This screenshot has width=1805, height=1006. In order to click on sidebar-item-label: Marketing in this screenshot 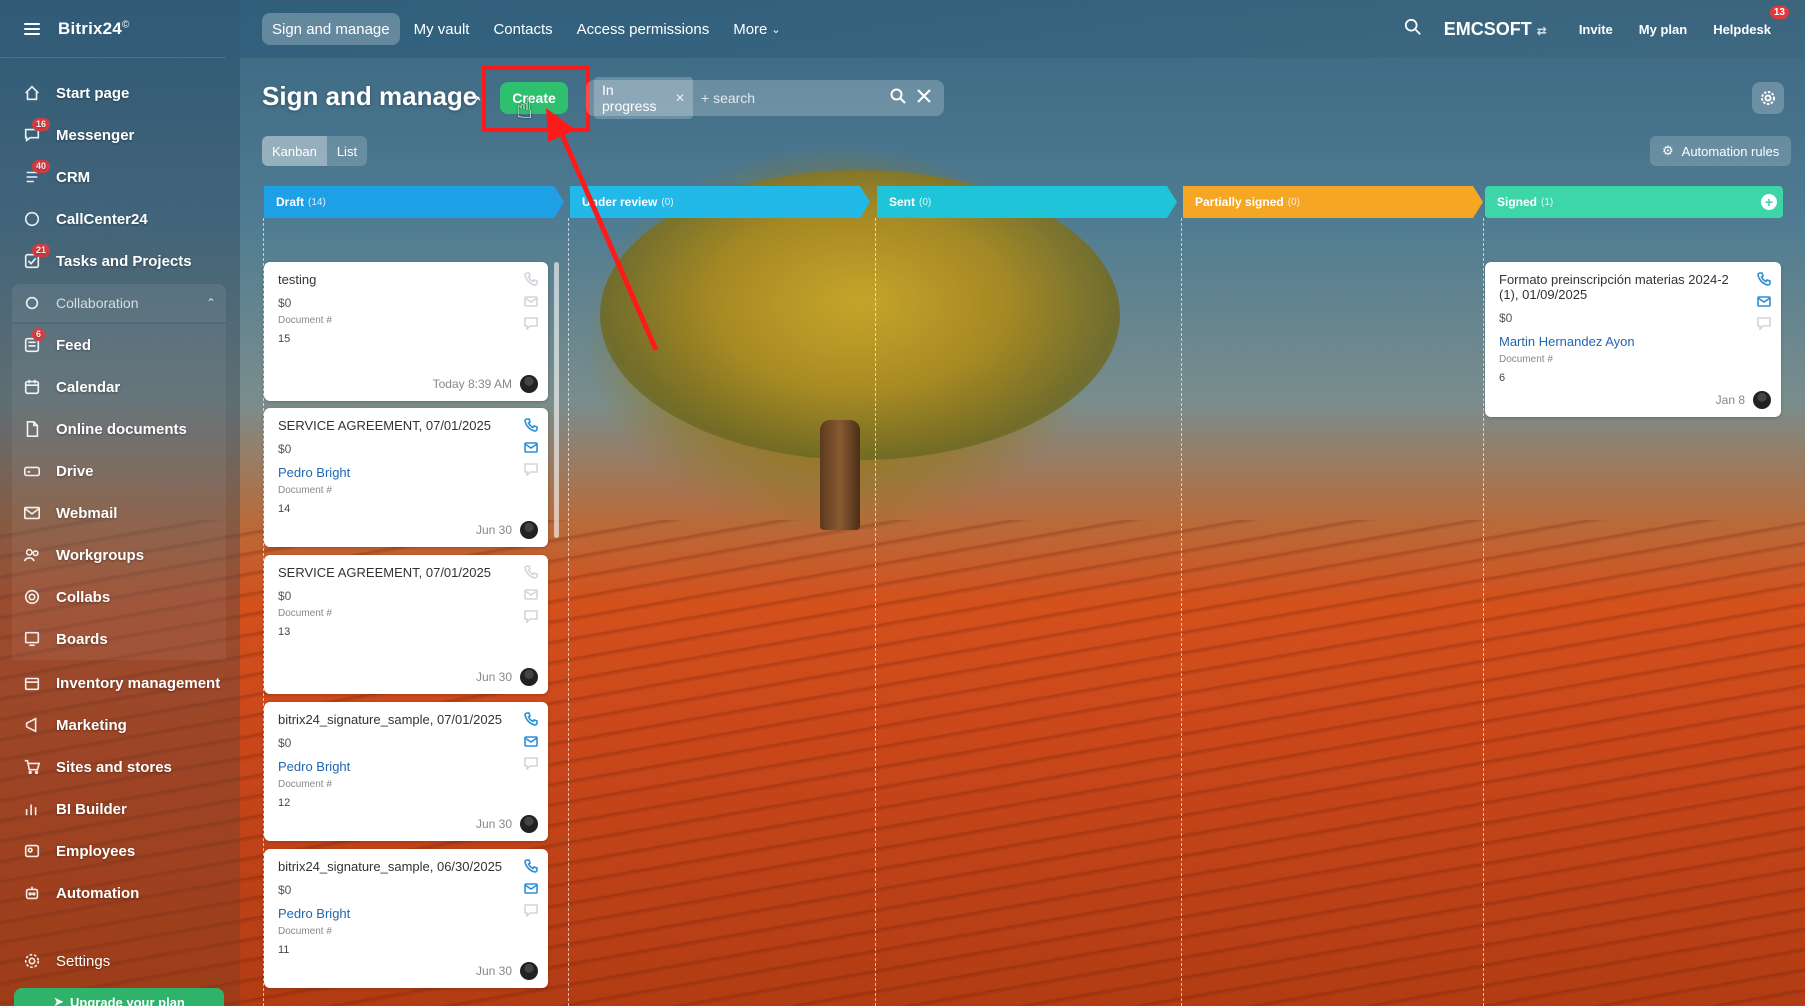, I will do `click(91, 725)`.